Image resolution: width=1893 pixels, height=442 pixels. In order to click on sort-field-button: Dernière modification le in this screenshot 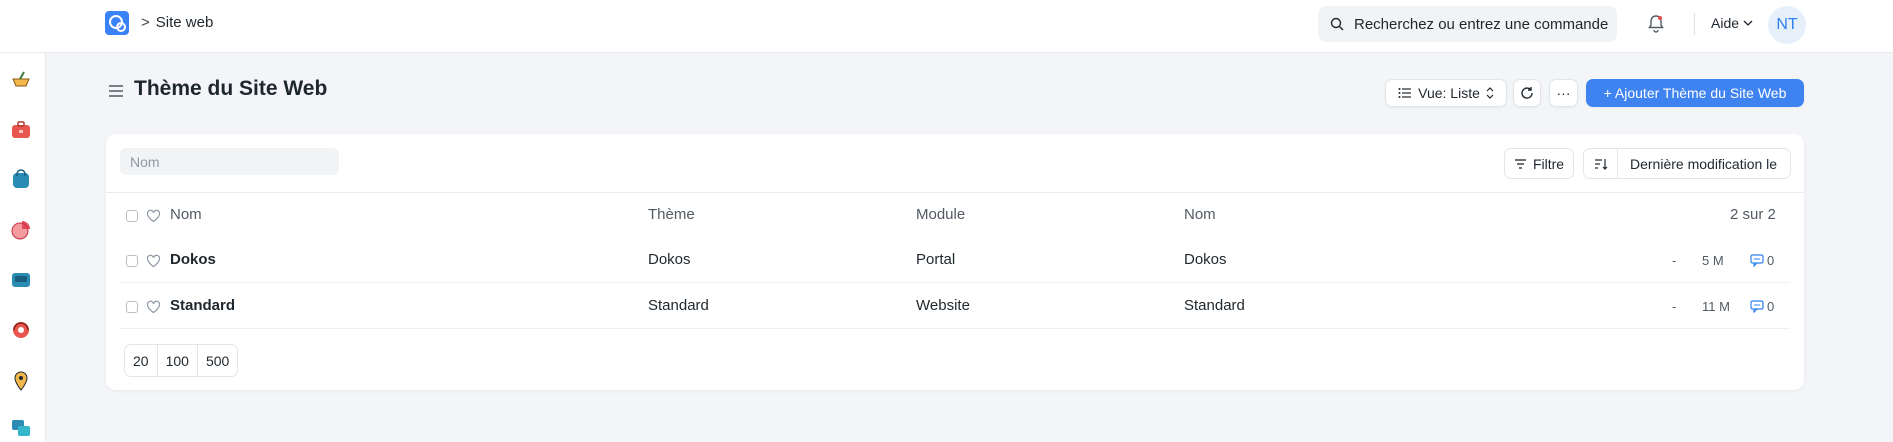, I will do `click(1697, 164)`.